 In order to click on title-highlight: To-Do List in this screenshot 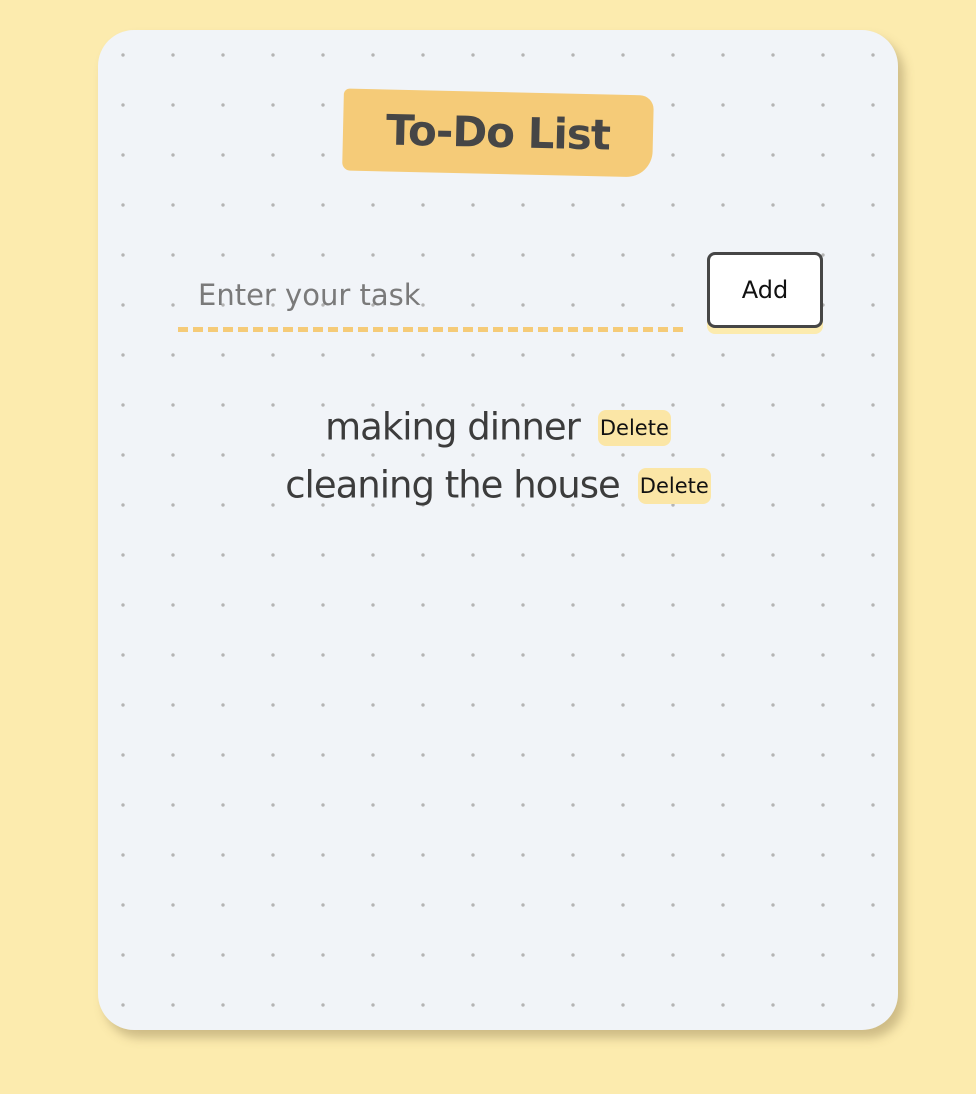, I will do `click(498, 133)`.